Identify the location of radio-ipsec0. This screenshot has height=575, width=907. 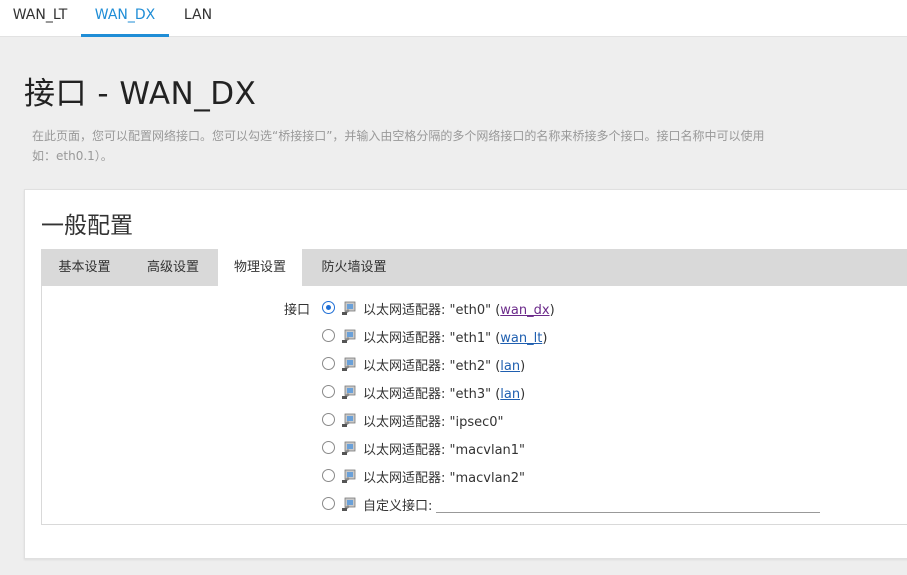
(328, 419).